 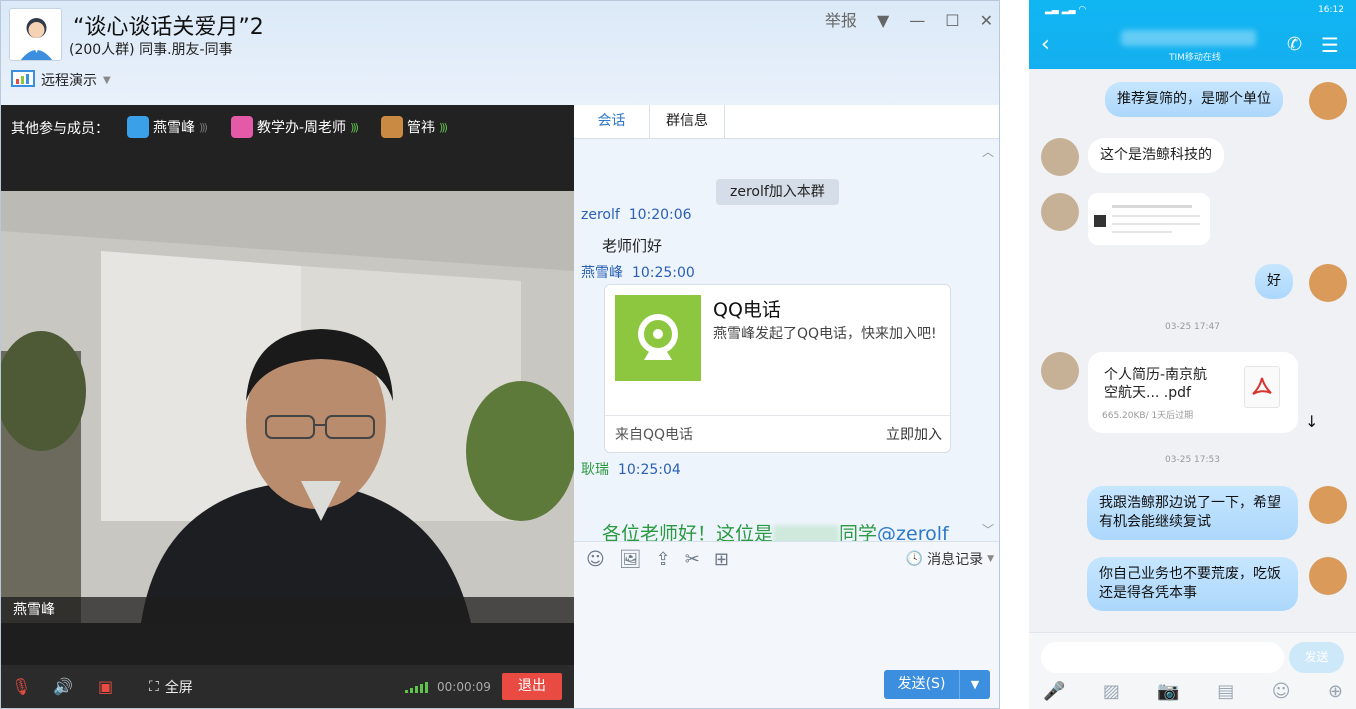 I want to click on scroll-down-icon: ﹀, so click(x=988, y=529).